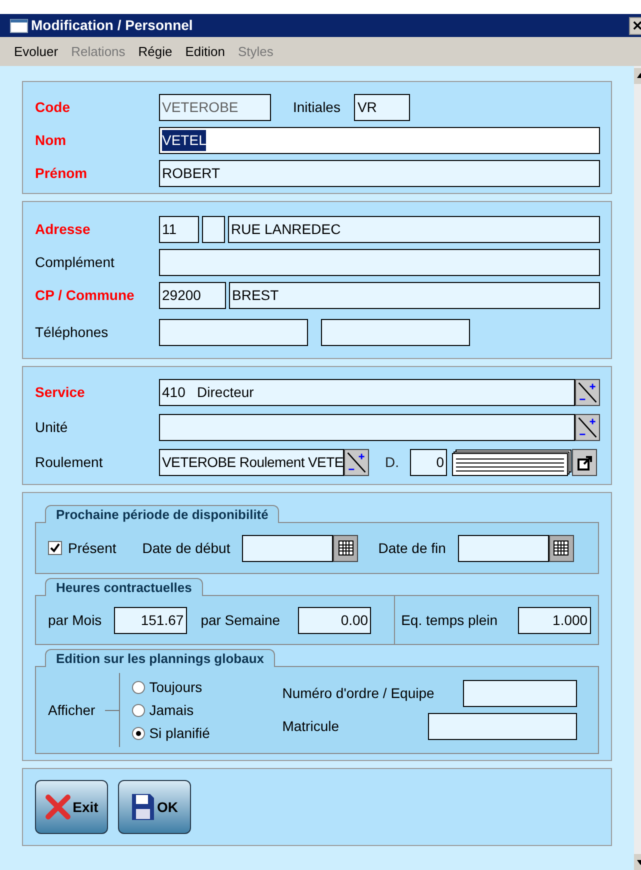  Describe the element at coordinates (155, 52) in the screenshot. I see `menu-item: Régie` at that location.